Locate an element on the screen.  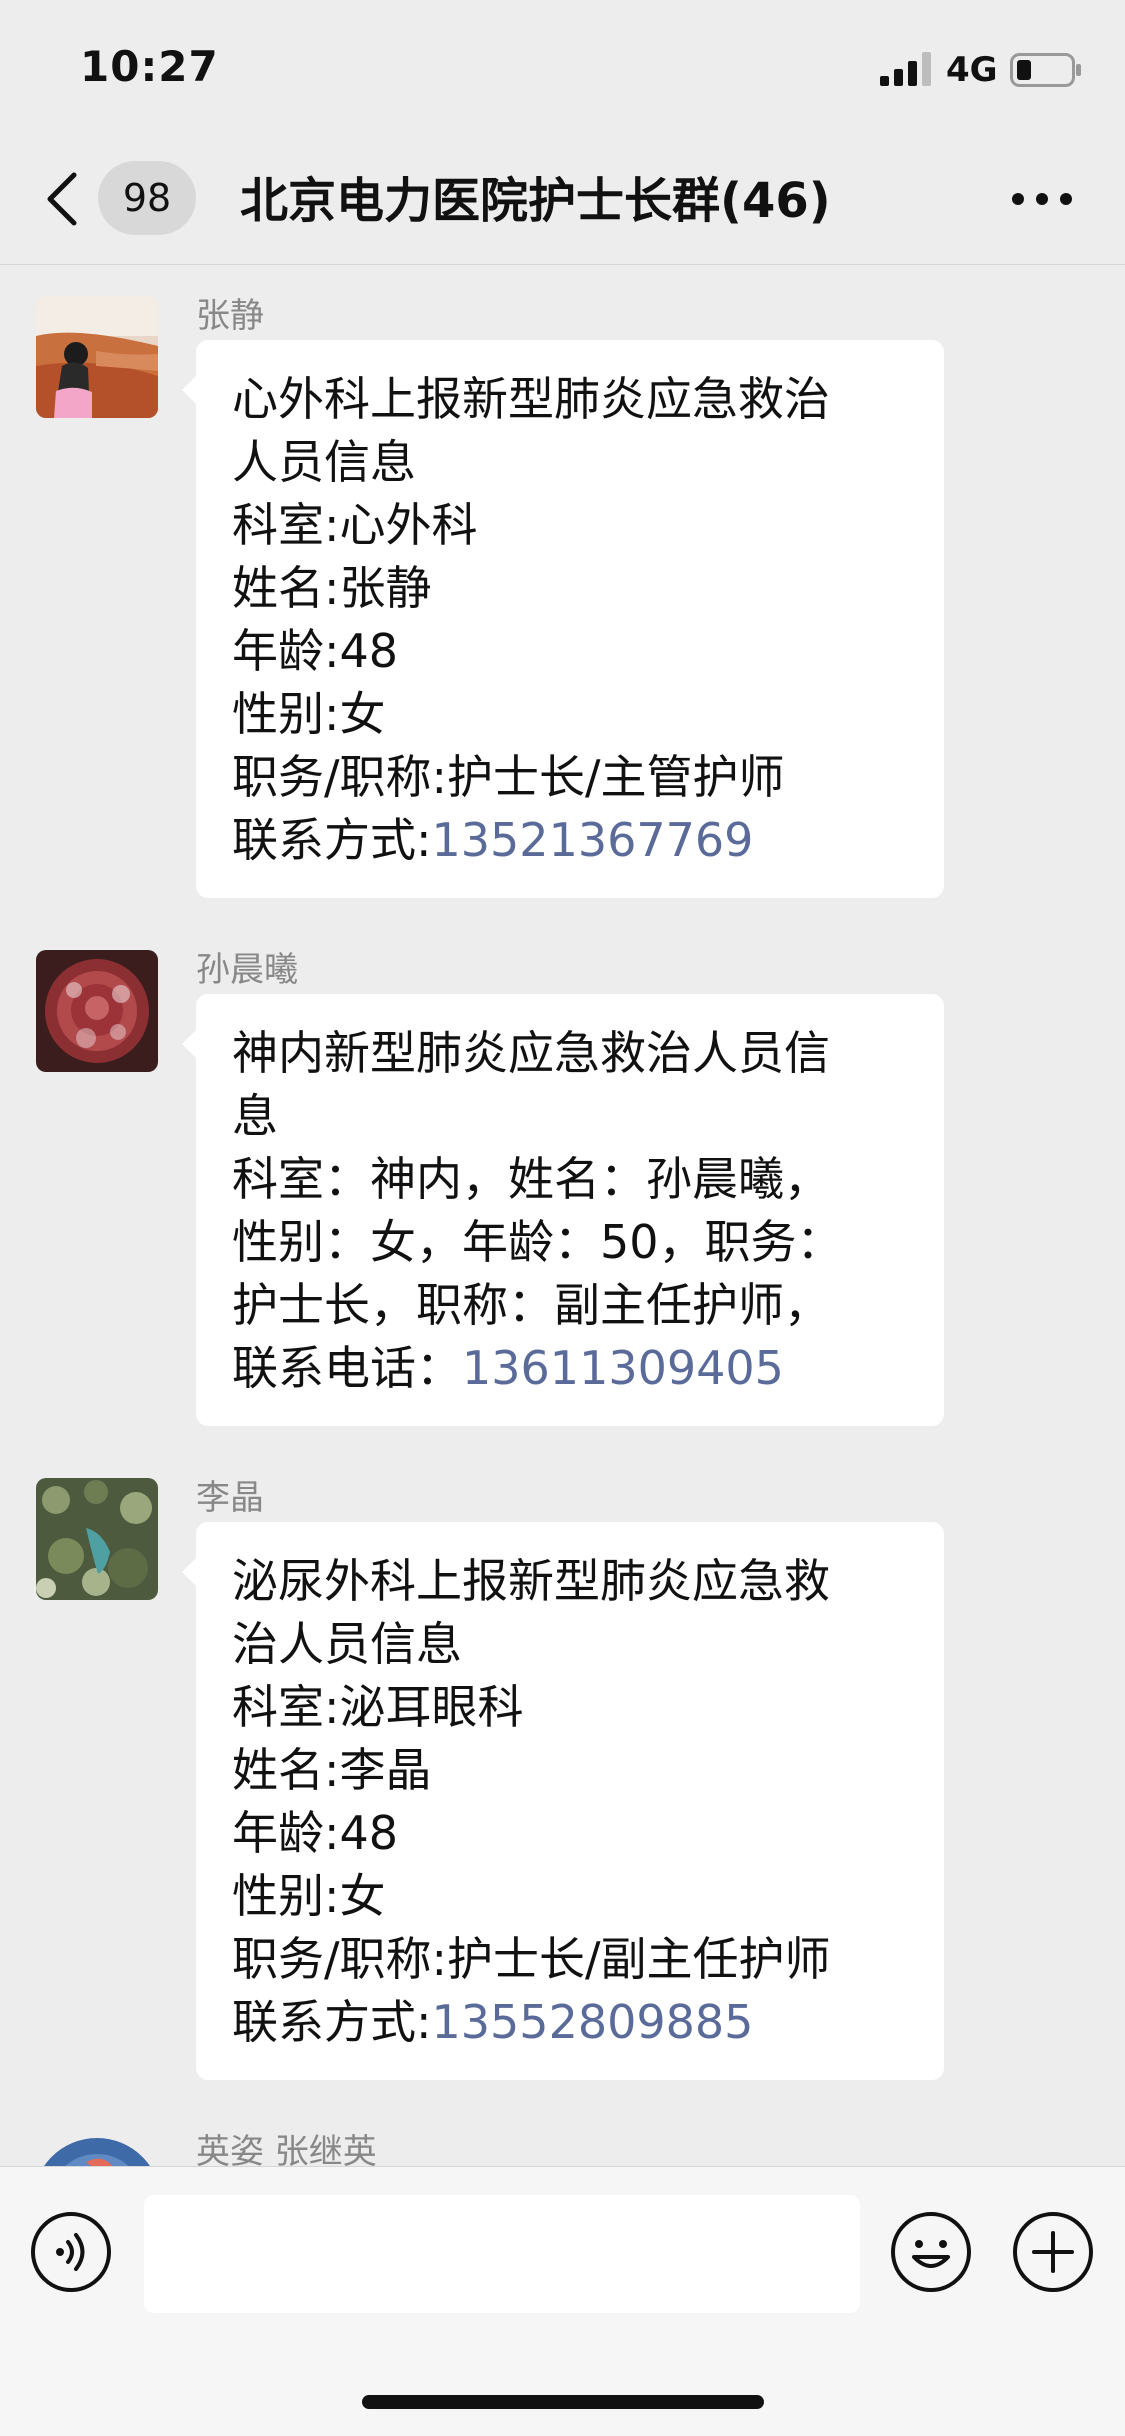
add-attachment-icon is located at coordinates (1053, 2252).